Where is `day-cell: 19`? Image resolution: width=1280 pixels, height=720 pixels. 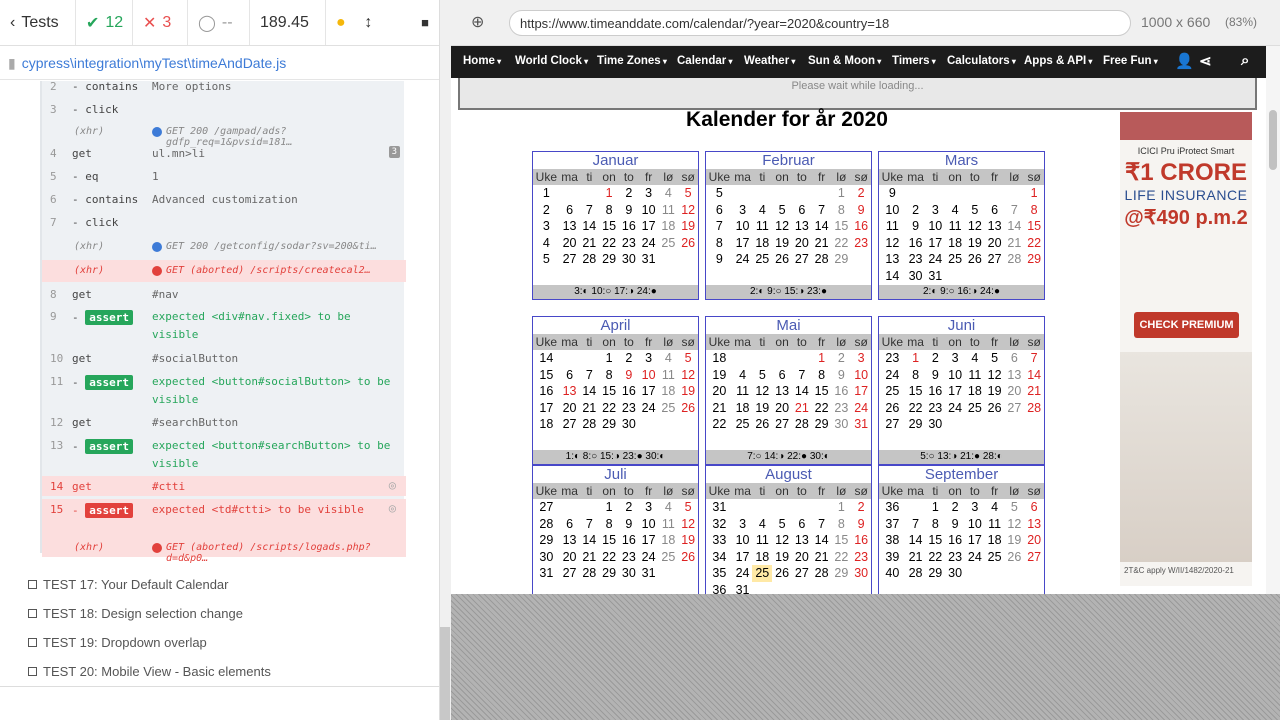 day-cell: 19 is located at coordinates (688, 540).